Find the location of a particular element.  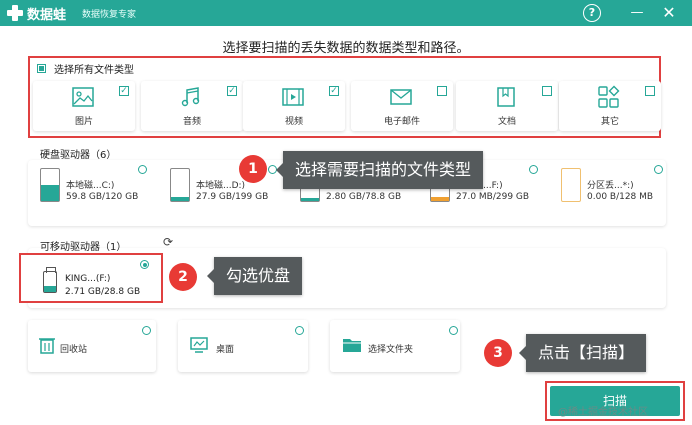

recycle-bin-radio is located at coordinates (146, 330).